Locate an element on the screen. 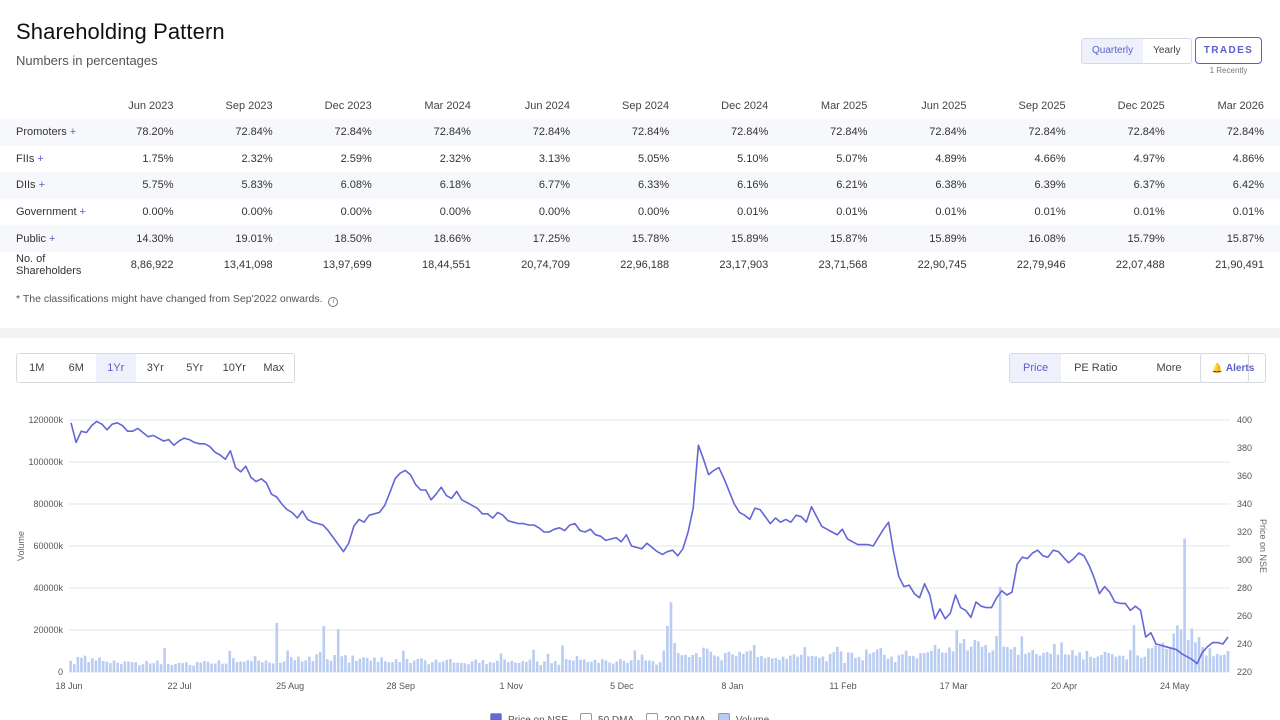 This screenshot has width=1280, height=720. trades-button: TRADES is located at coordinates (1228, 50).